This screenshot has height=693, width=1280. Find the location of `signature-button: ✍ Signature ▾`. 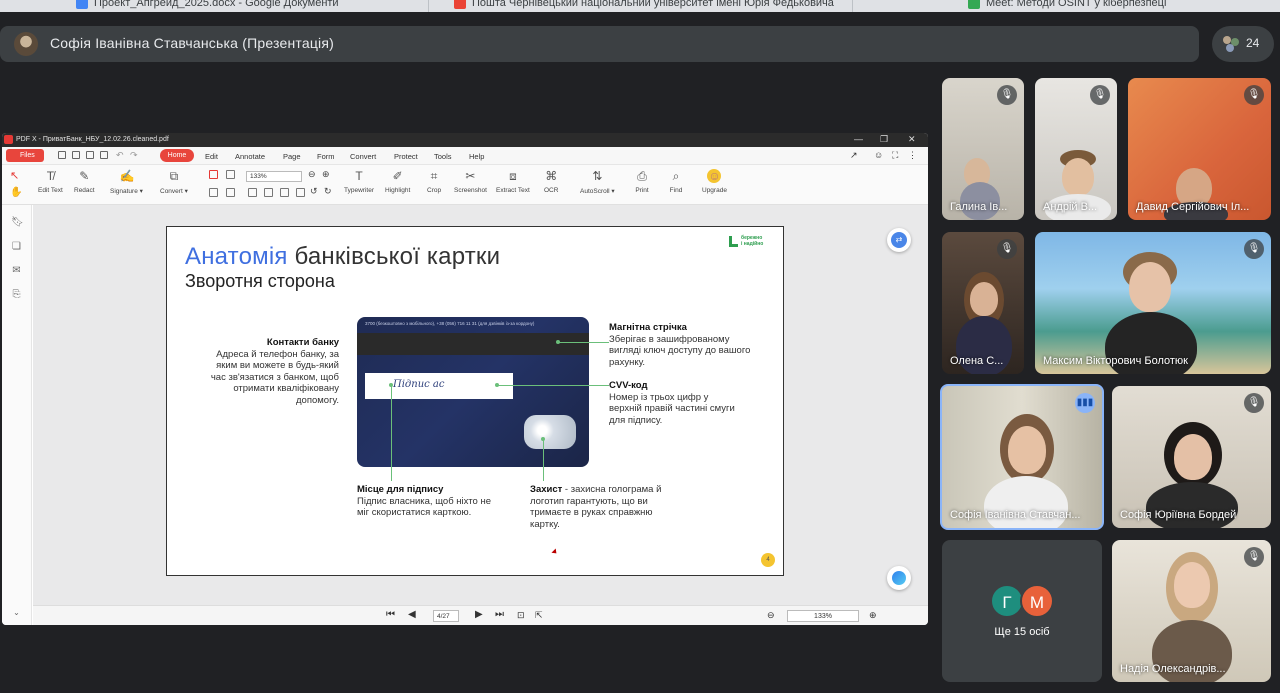

signature-button: ✍ Signature ▾ is located at coordinates (126, 182).